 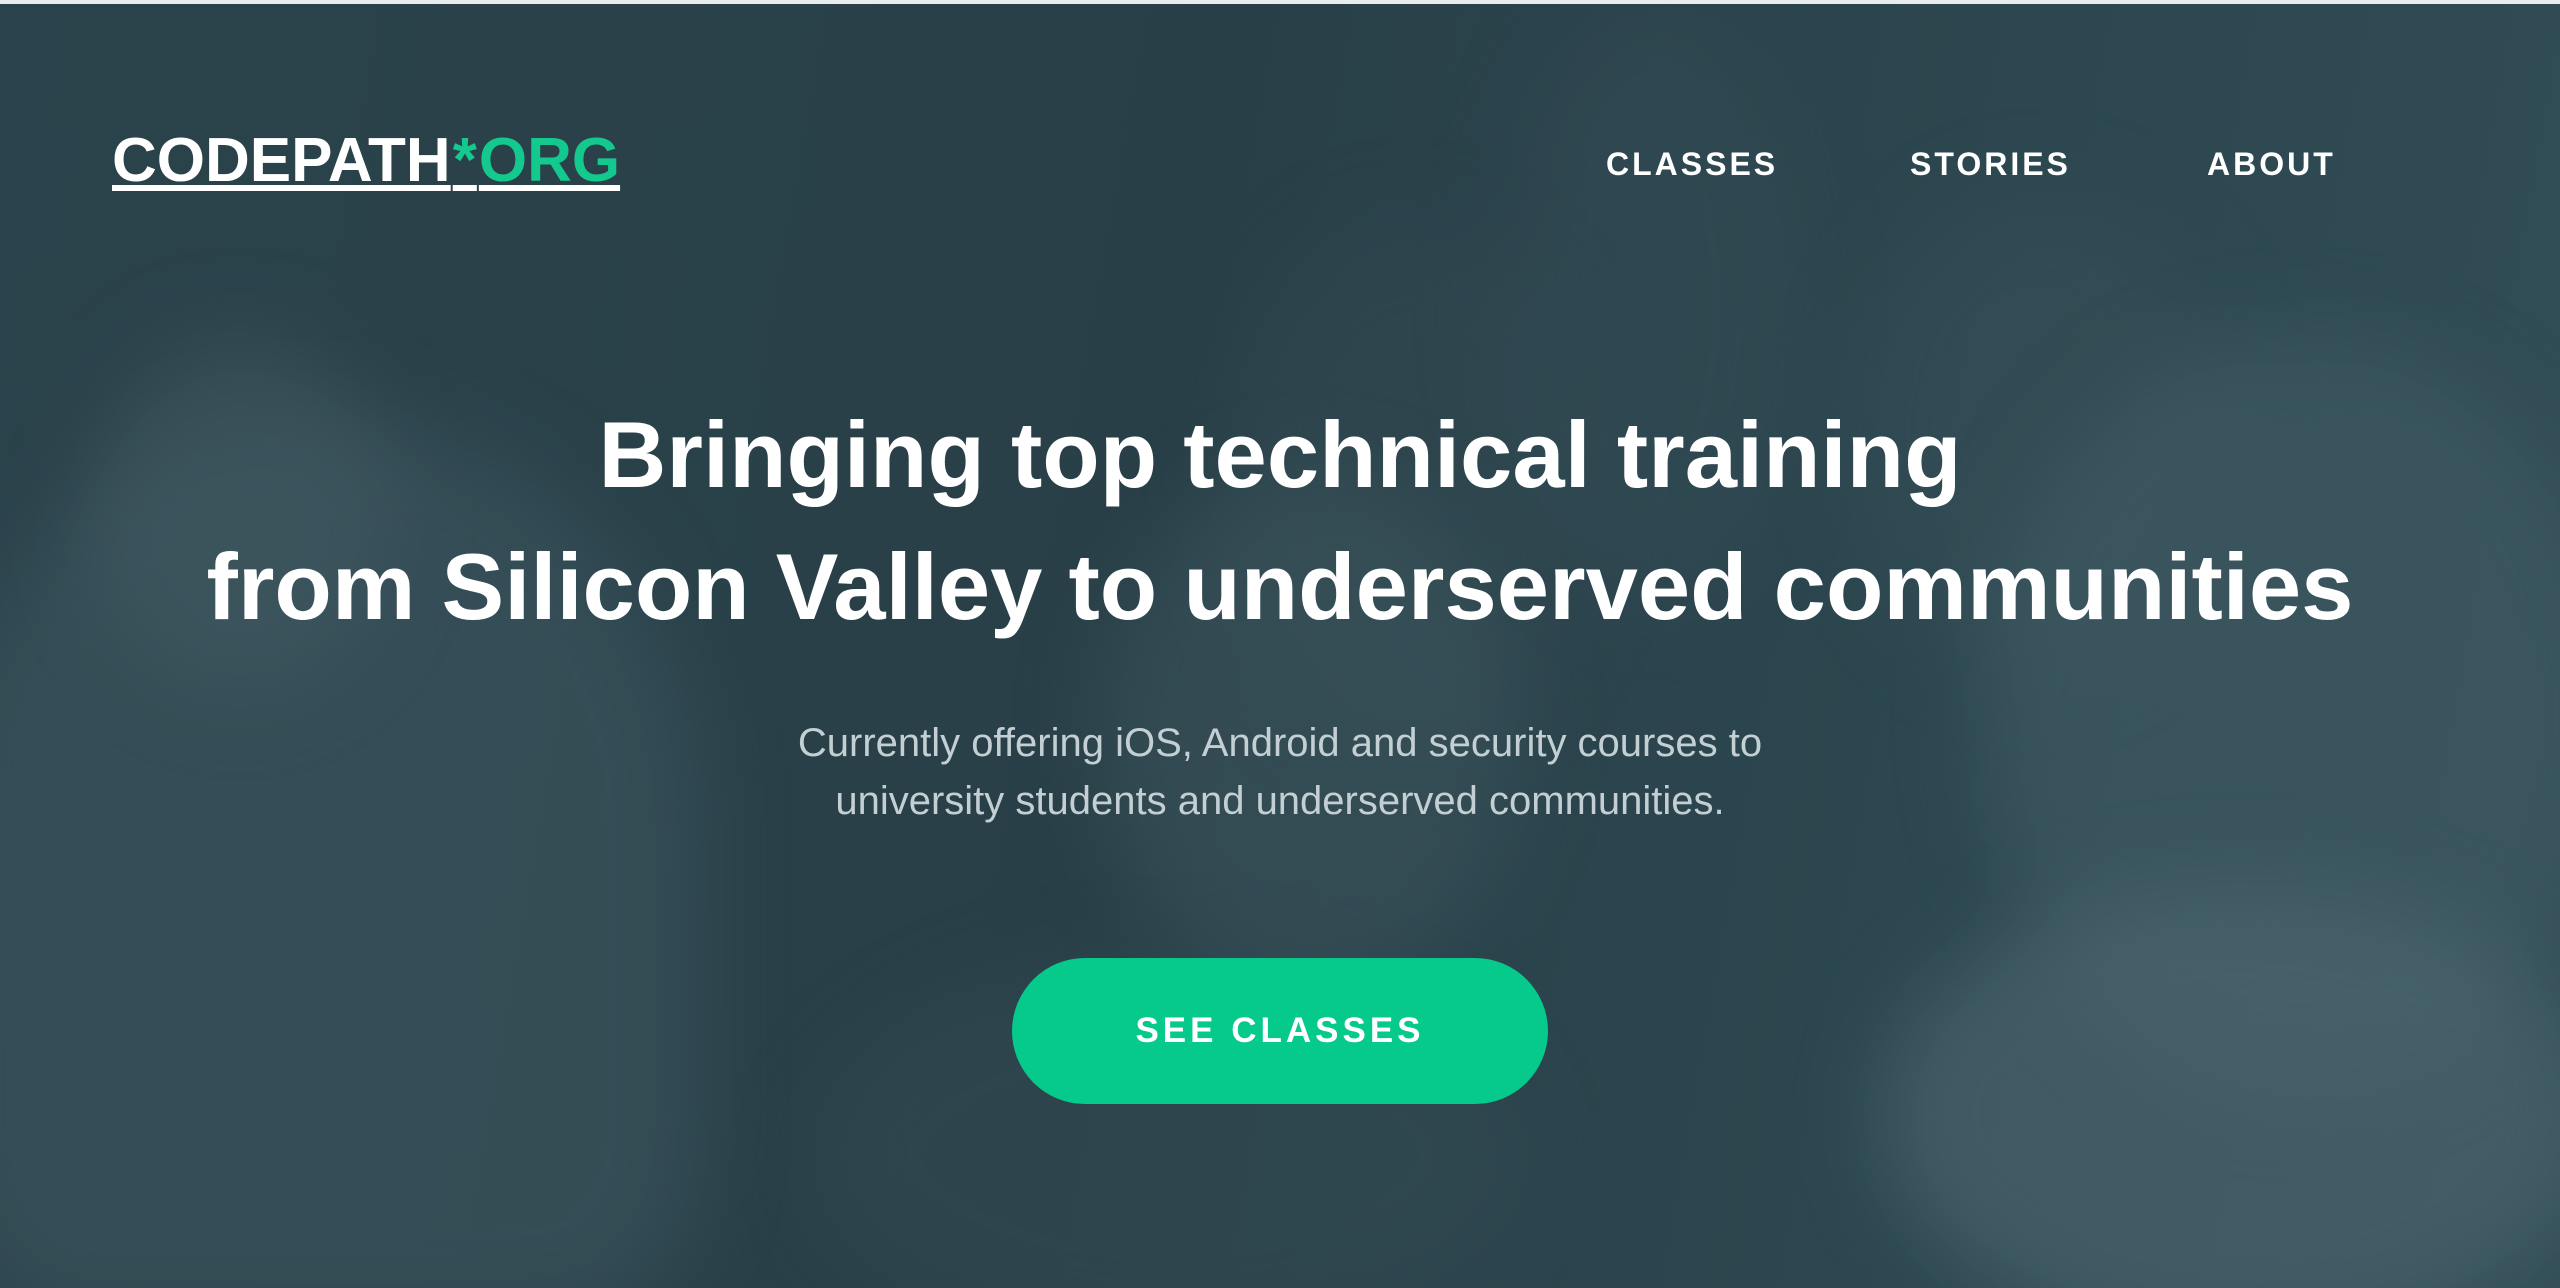 I want to click on see-classes-button: SEE CLASSES, so click(x=1280, y=1031).